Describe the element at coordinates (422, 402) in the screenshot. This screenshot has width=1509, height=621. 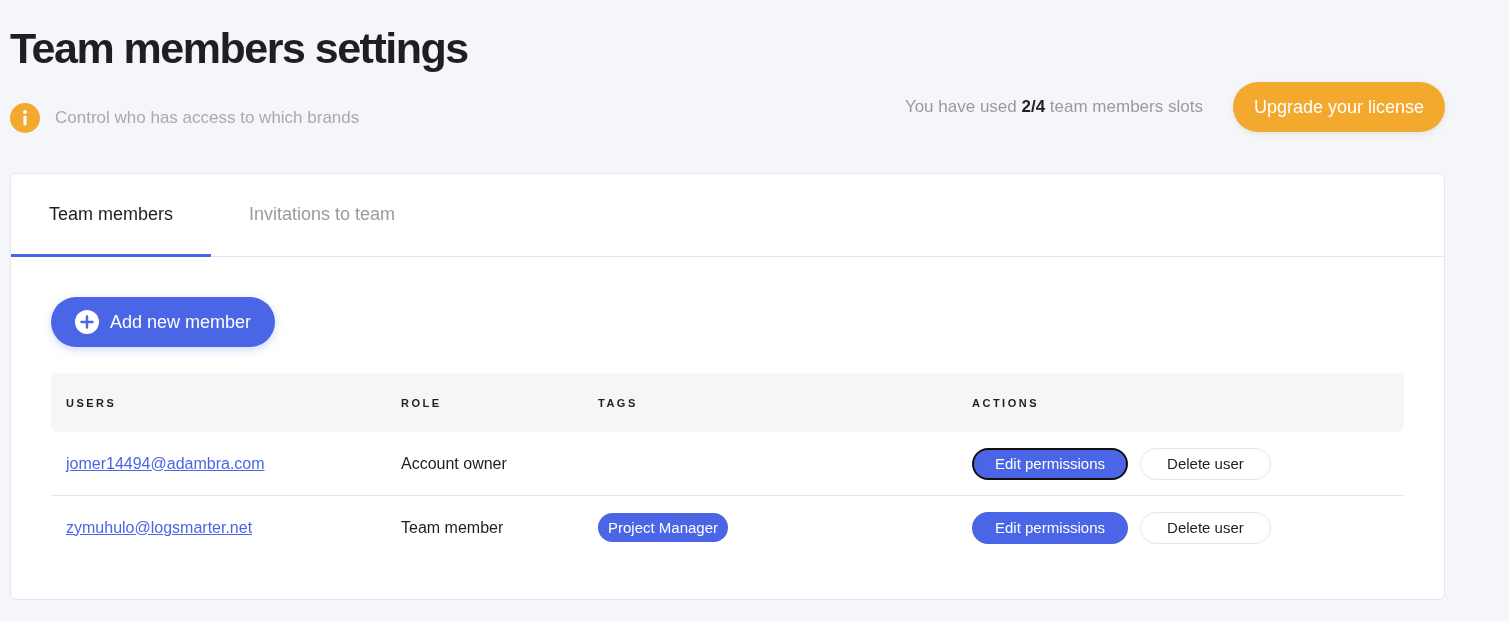
I see `column-header: ROLE` at that location.